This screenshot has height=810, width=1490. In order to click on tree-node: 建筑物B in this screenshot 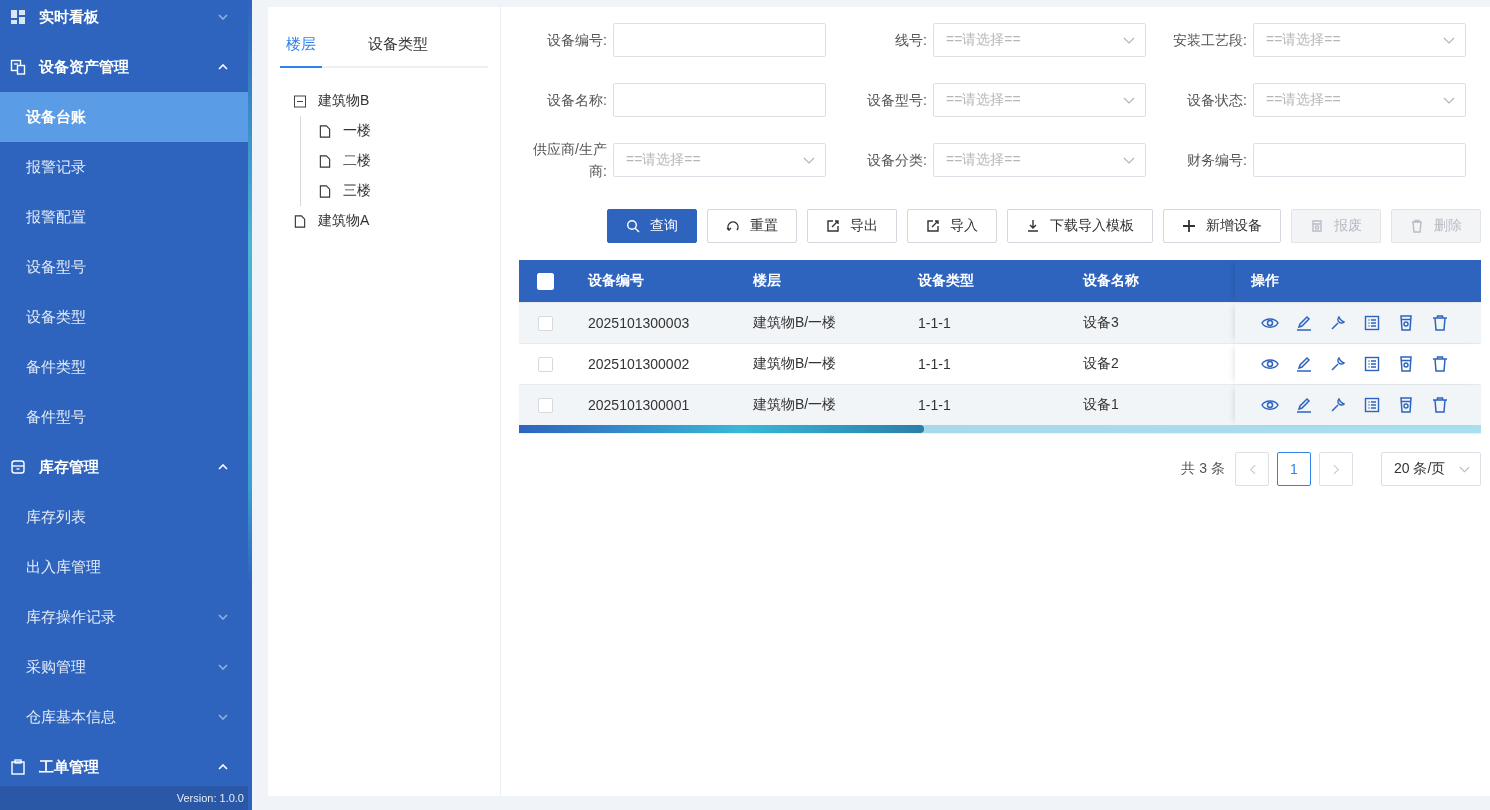, I will do `click(344, 101)`.